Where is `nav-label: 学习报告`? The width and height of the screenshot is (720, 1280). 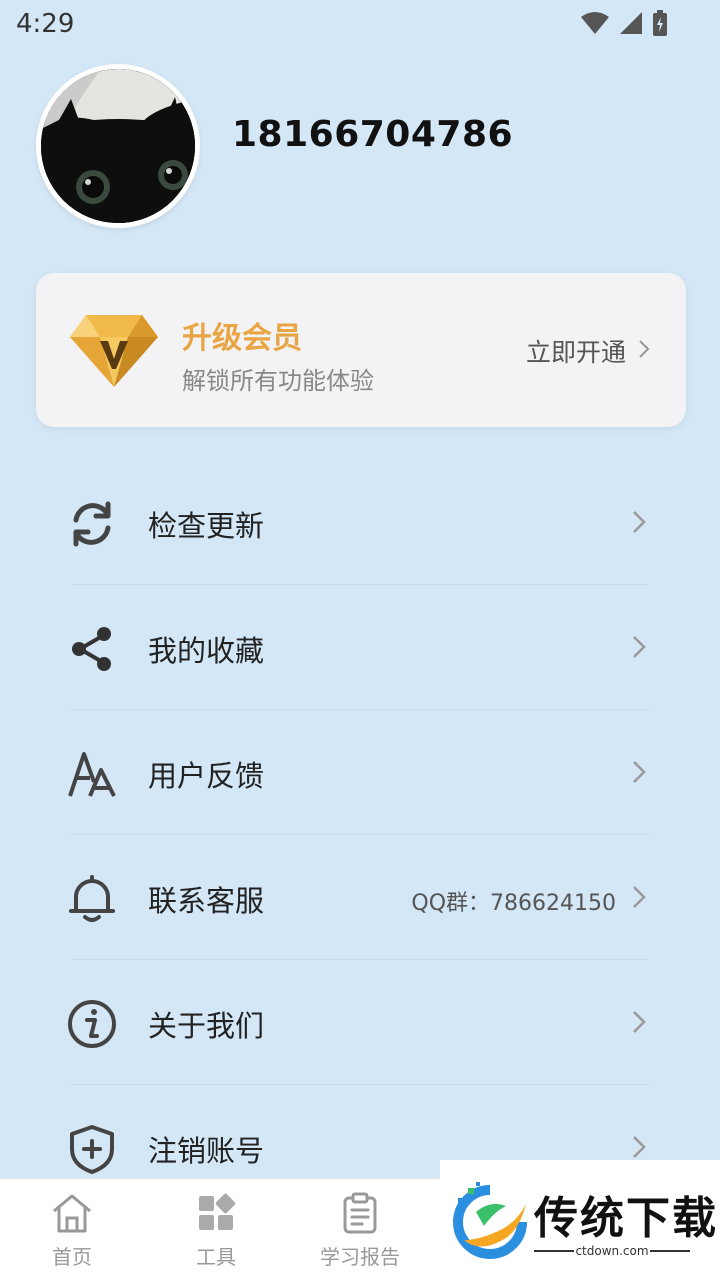 nav-label: 学习报告 is located at coordinates (360, 1257).